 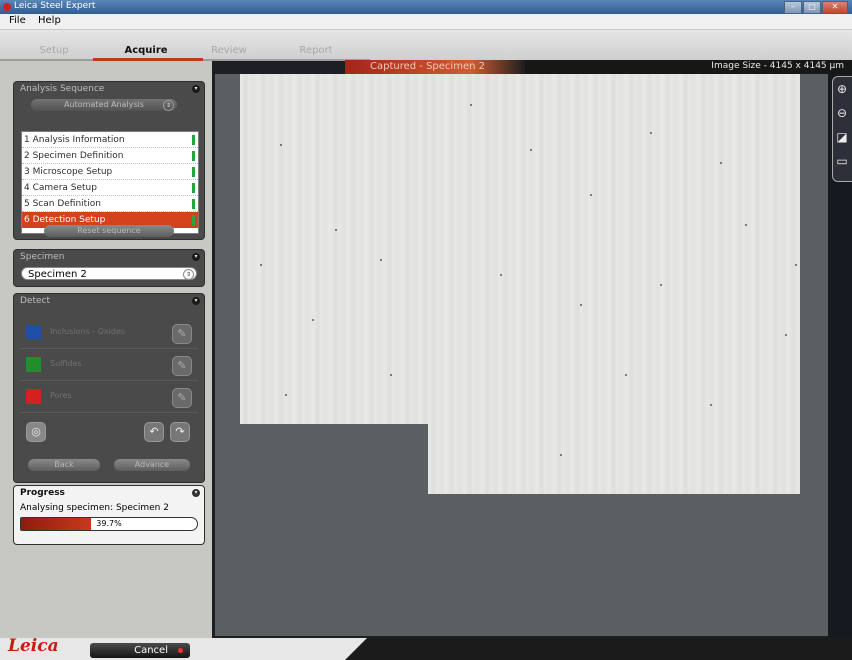 I want to click on progress-status: Analysing specimen: Specimen 2, so click(x=94, y=508).